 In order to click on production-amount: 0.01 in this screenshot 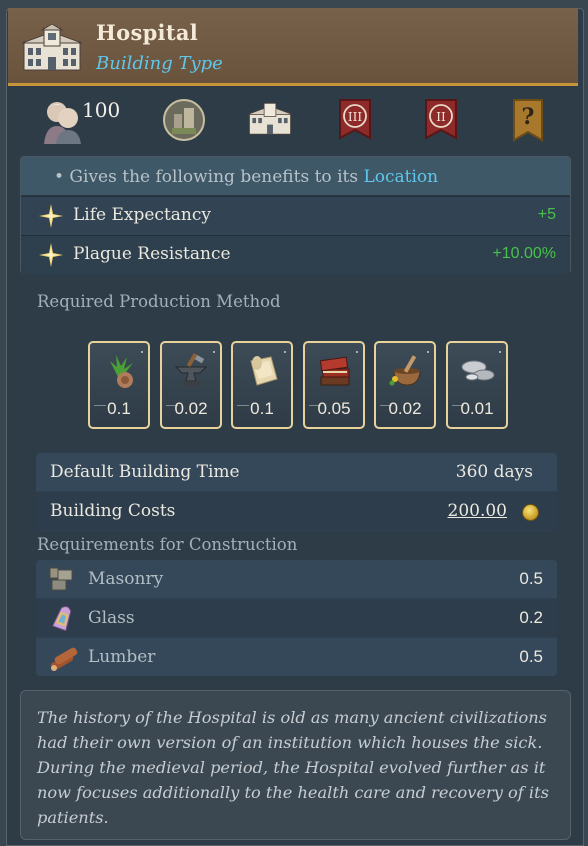, I will do `click(477, 408)`.